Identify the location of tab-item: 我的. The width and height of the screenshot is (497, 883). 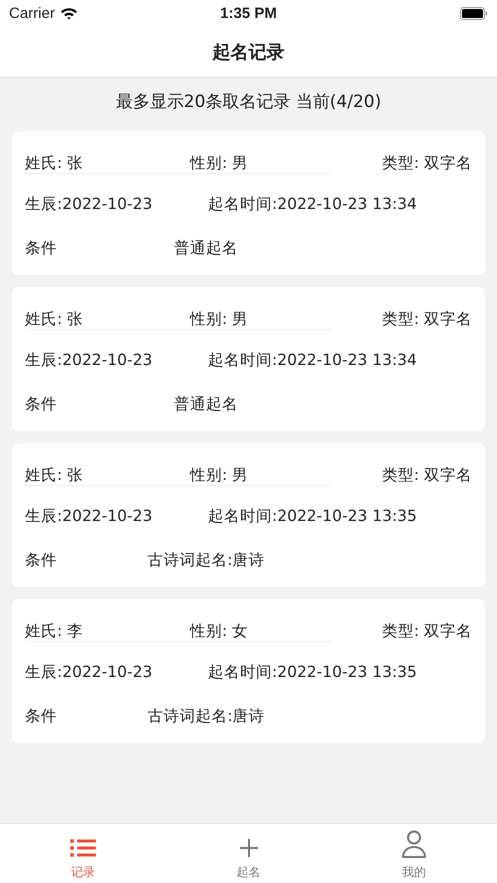
(414, 853).